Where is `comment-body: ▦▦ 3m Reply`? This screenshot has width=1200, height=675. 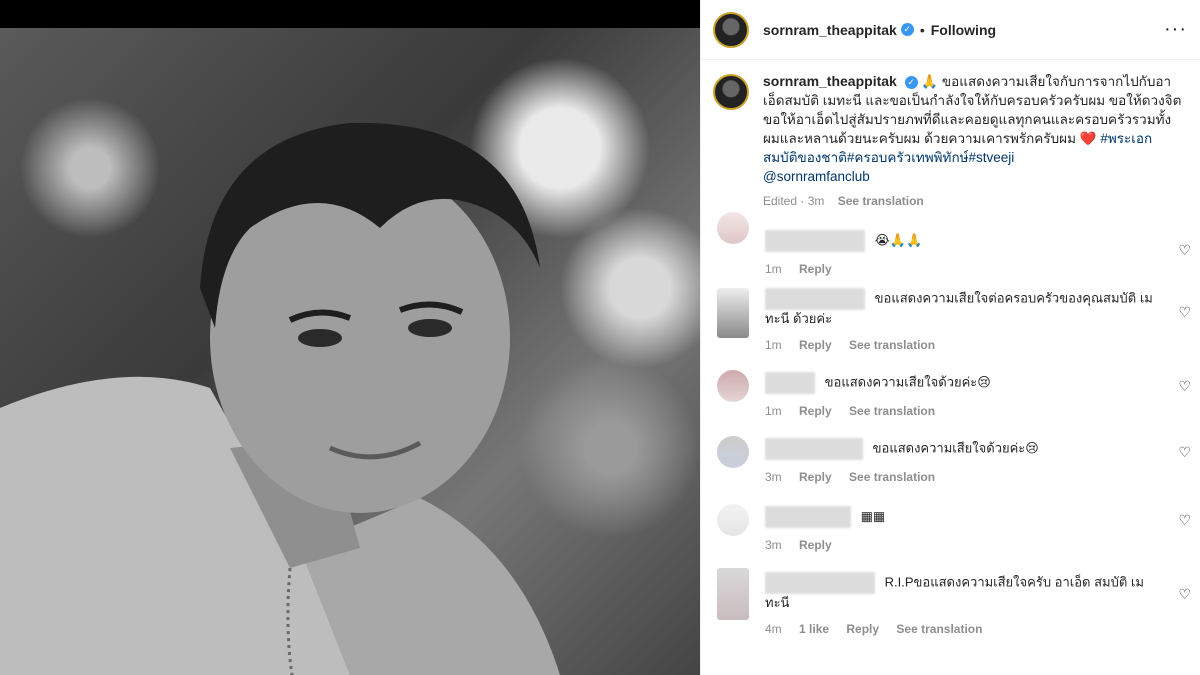
comment-body: ▦▦ 3m Reply is located at coordinates (960, 525).